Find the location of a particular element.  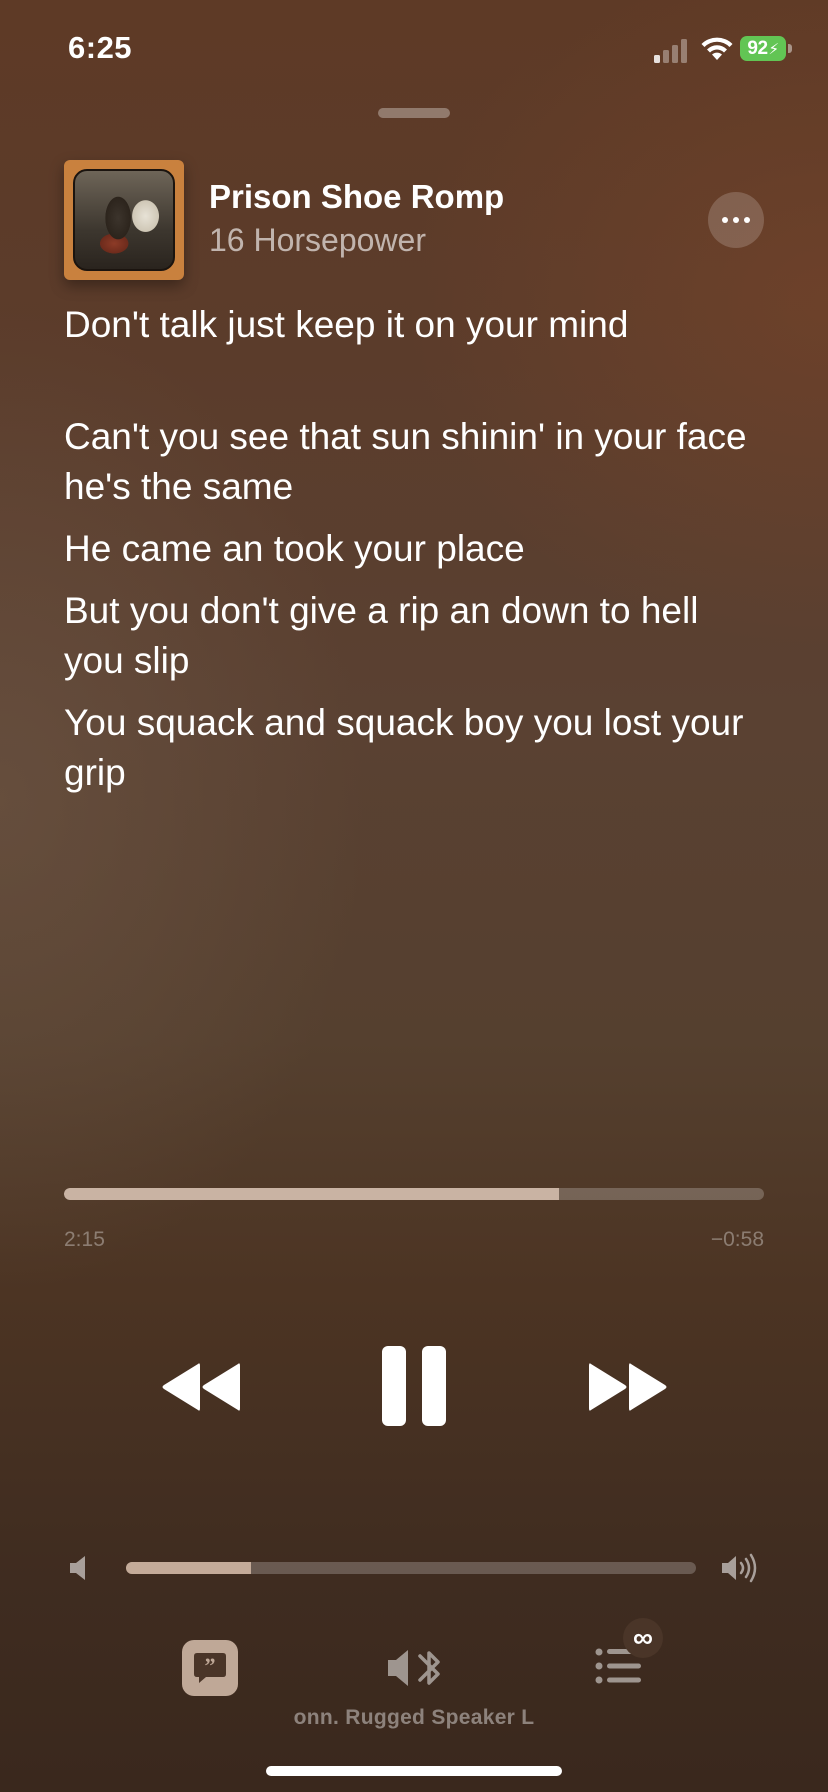

song-title: Prison Shoe Romp is located at coordinates (356, 197).